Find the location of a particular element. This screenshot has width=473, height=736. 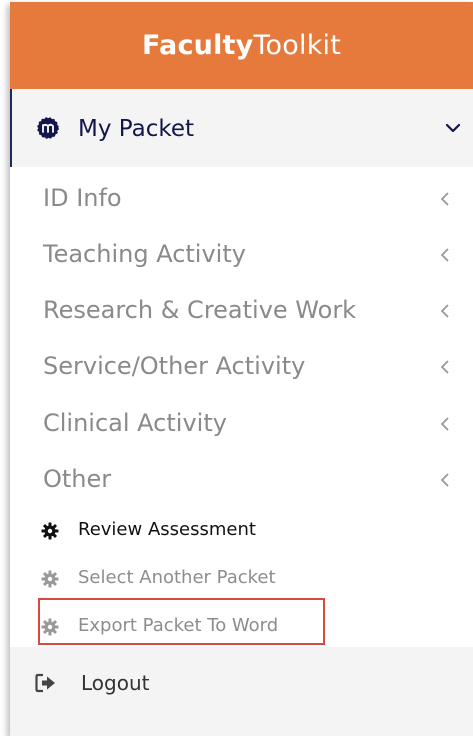

menu-item-label: ID Info is located at coordinates (82, 198).